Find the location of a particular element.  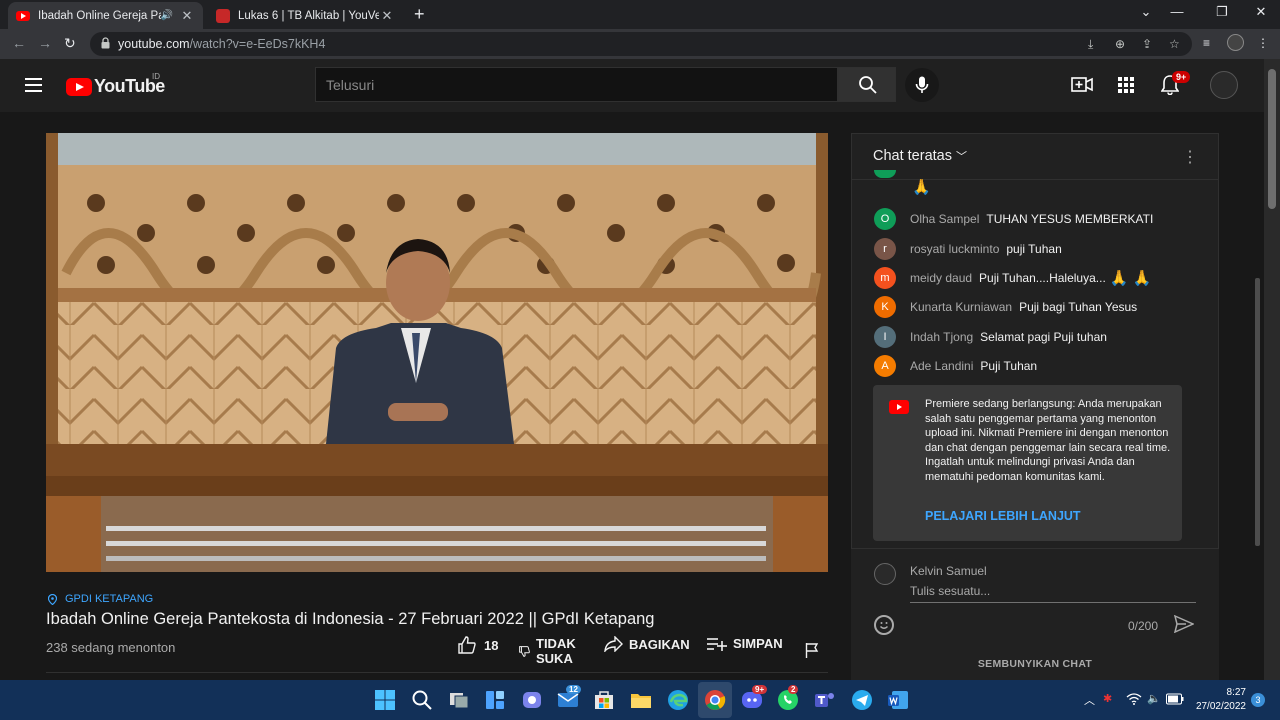

like-button: 18 is located at coordinates (478, 645).